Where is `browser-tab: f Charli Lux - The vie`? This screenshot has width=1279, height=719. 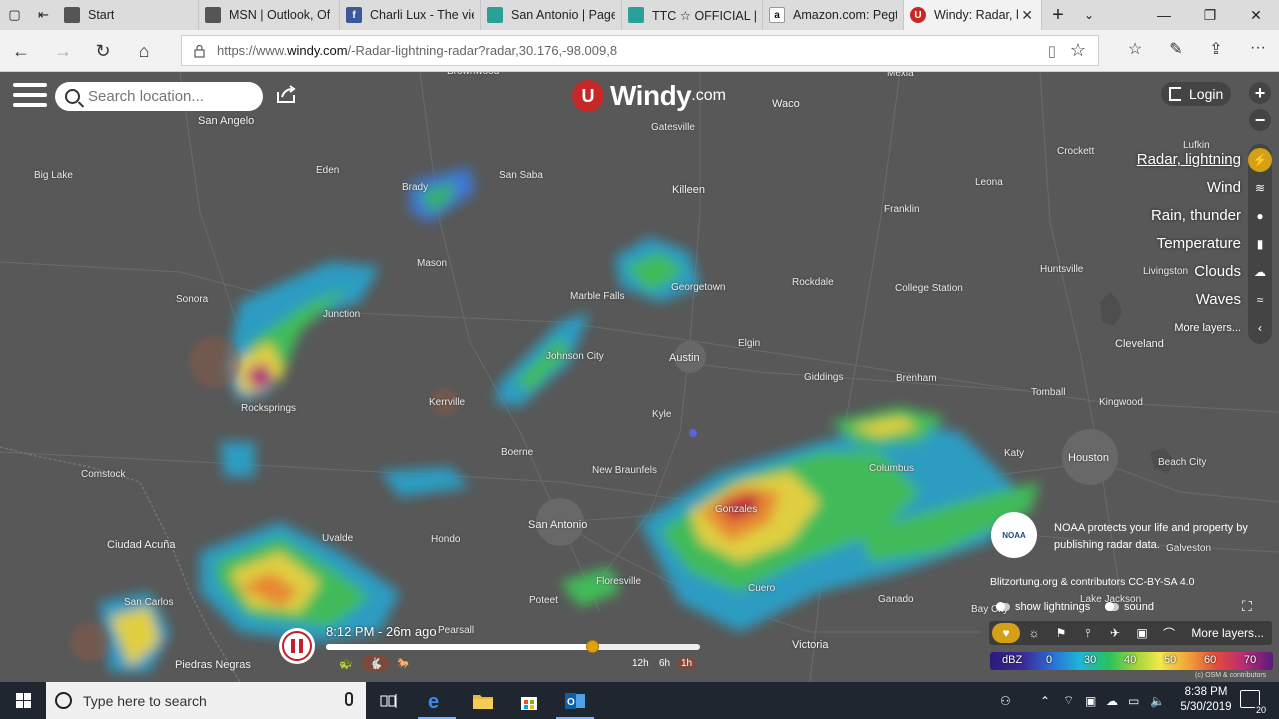 browser-tab: f Charli Lux - The vie is located at coordinates (410, 15).